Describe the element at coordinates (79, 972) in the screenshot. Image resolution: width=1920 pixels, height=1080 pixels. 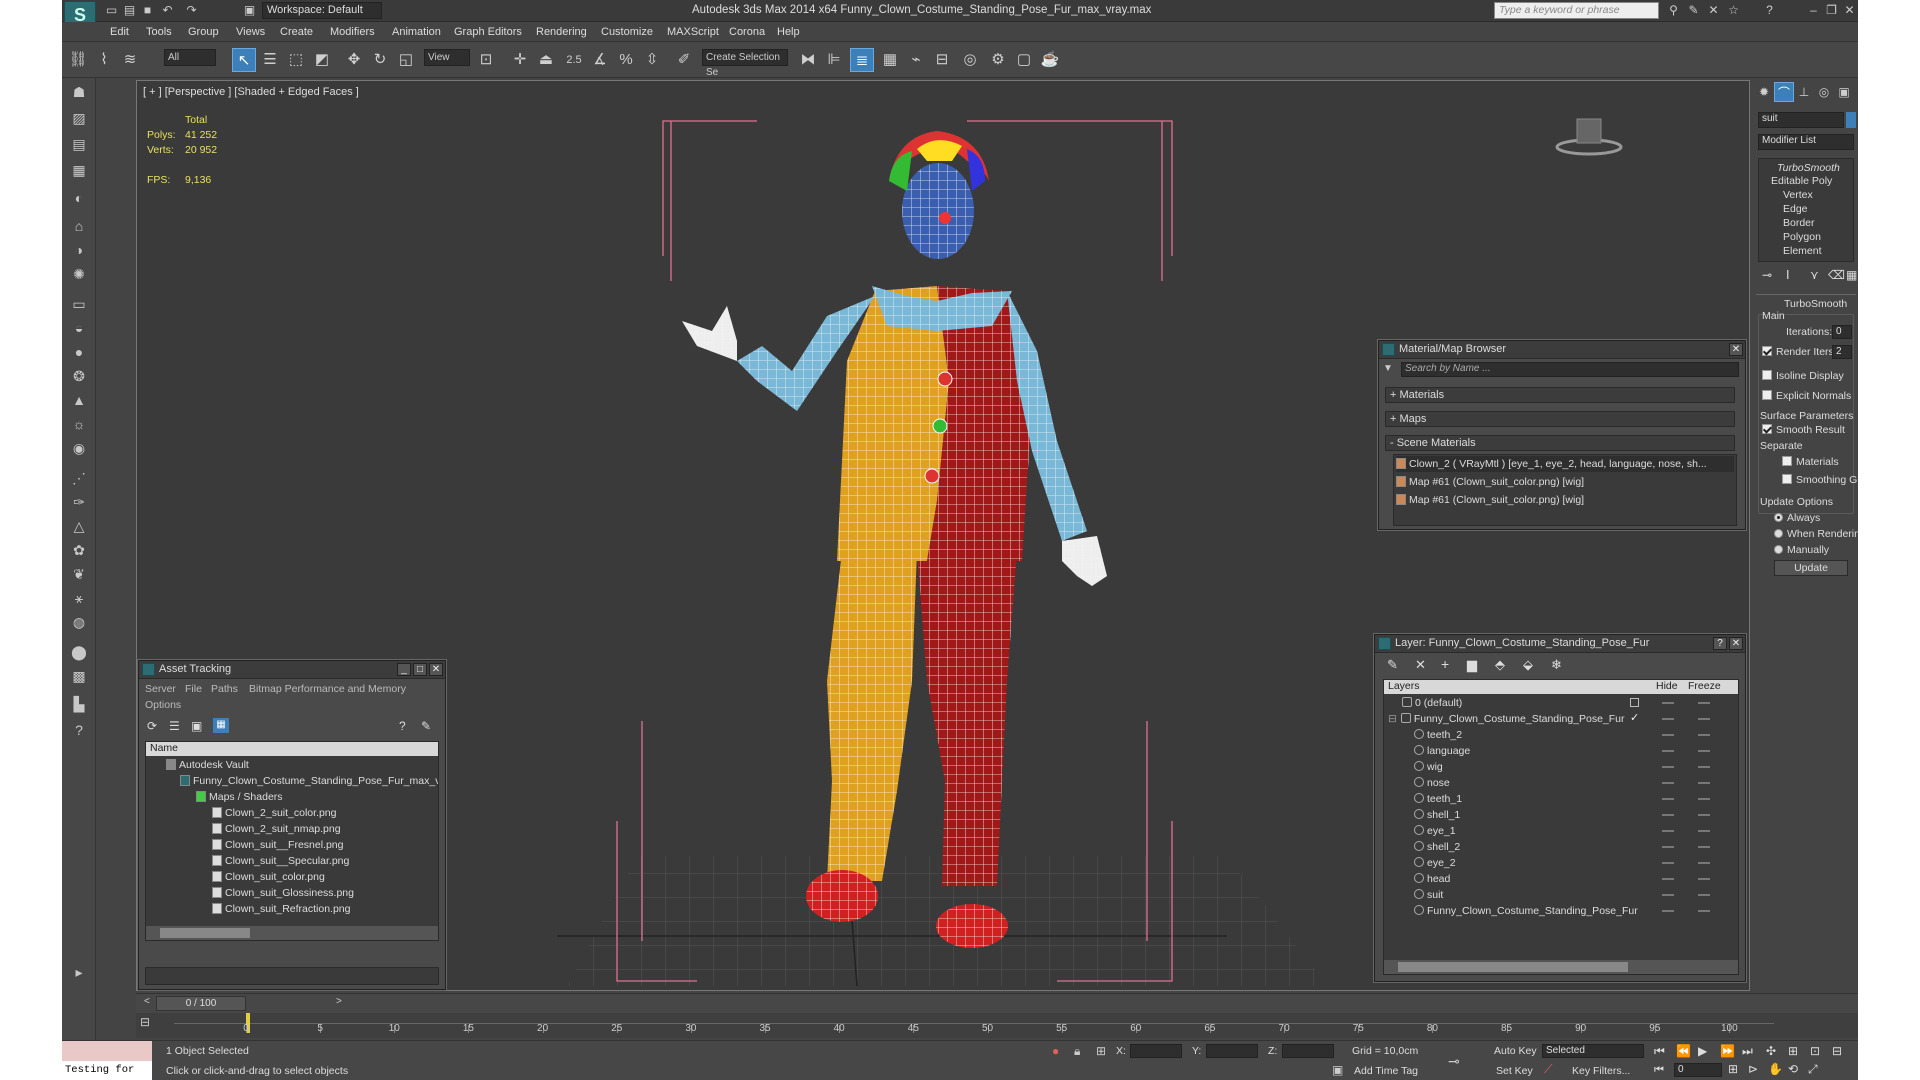
I see `expand-arrow-icon: ▸` at that location.